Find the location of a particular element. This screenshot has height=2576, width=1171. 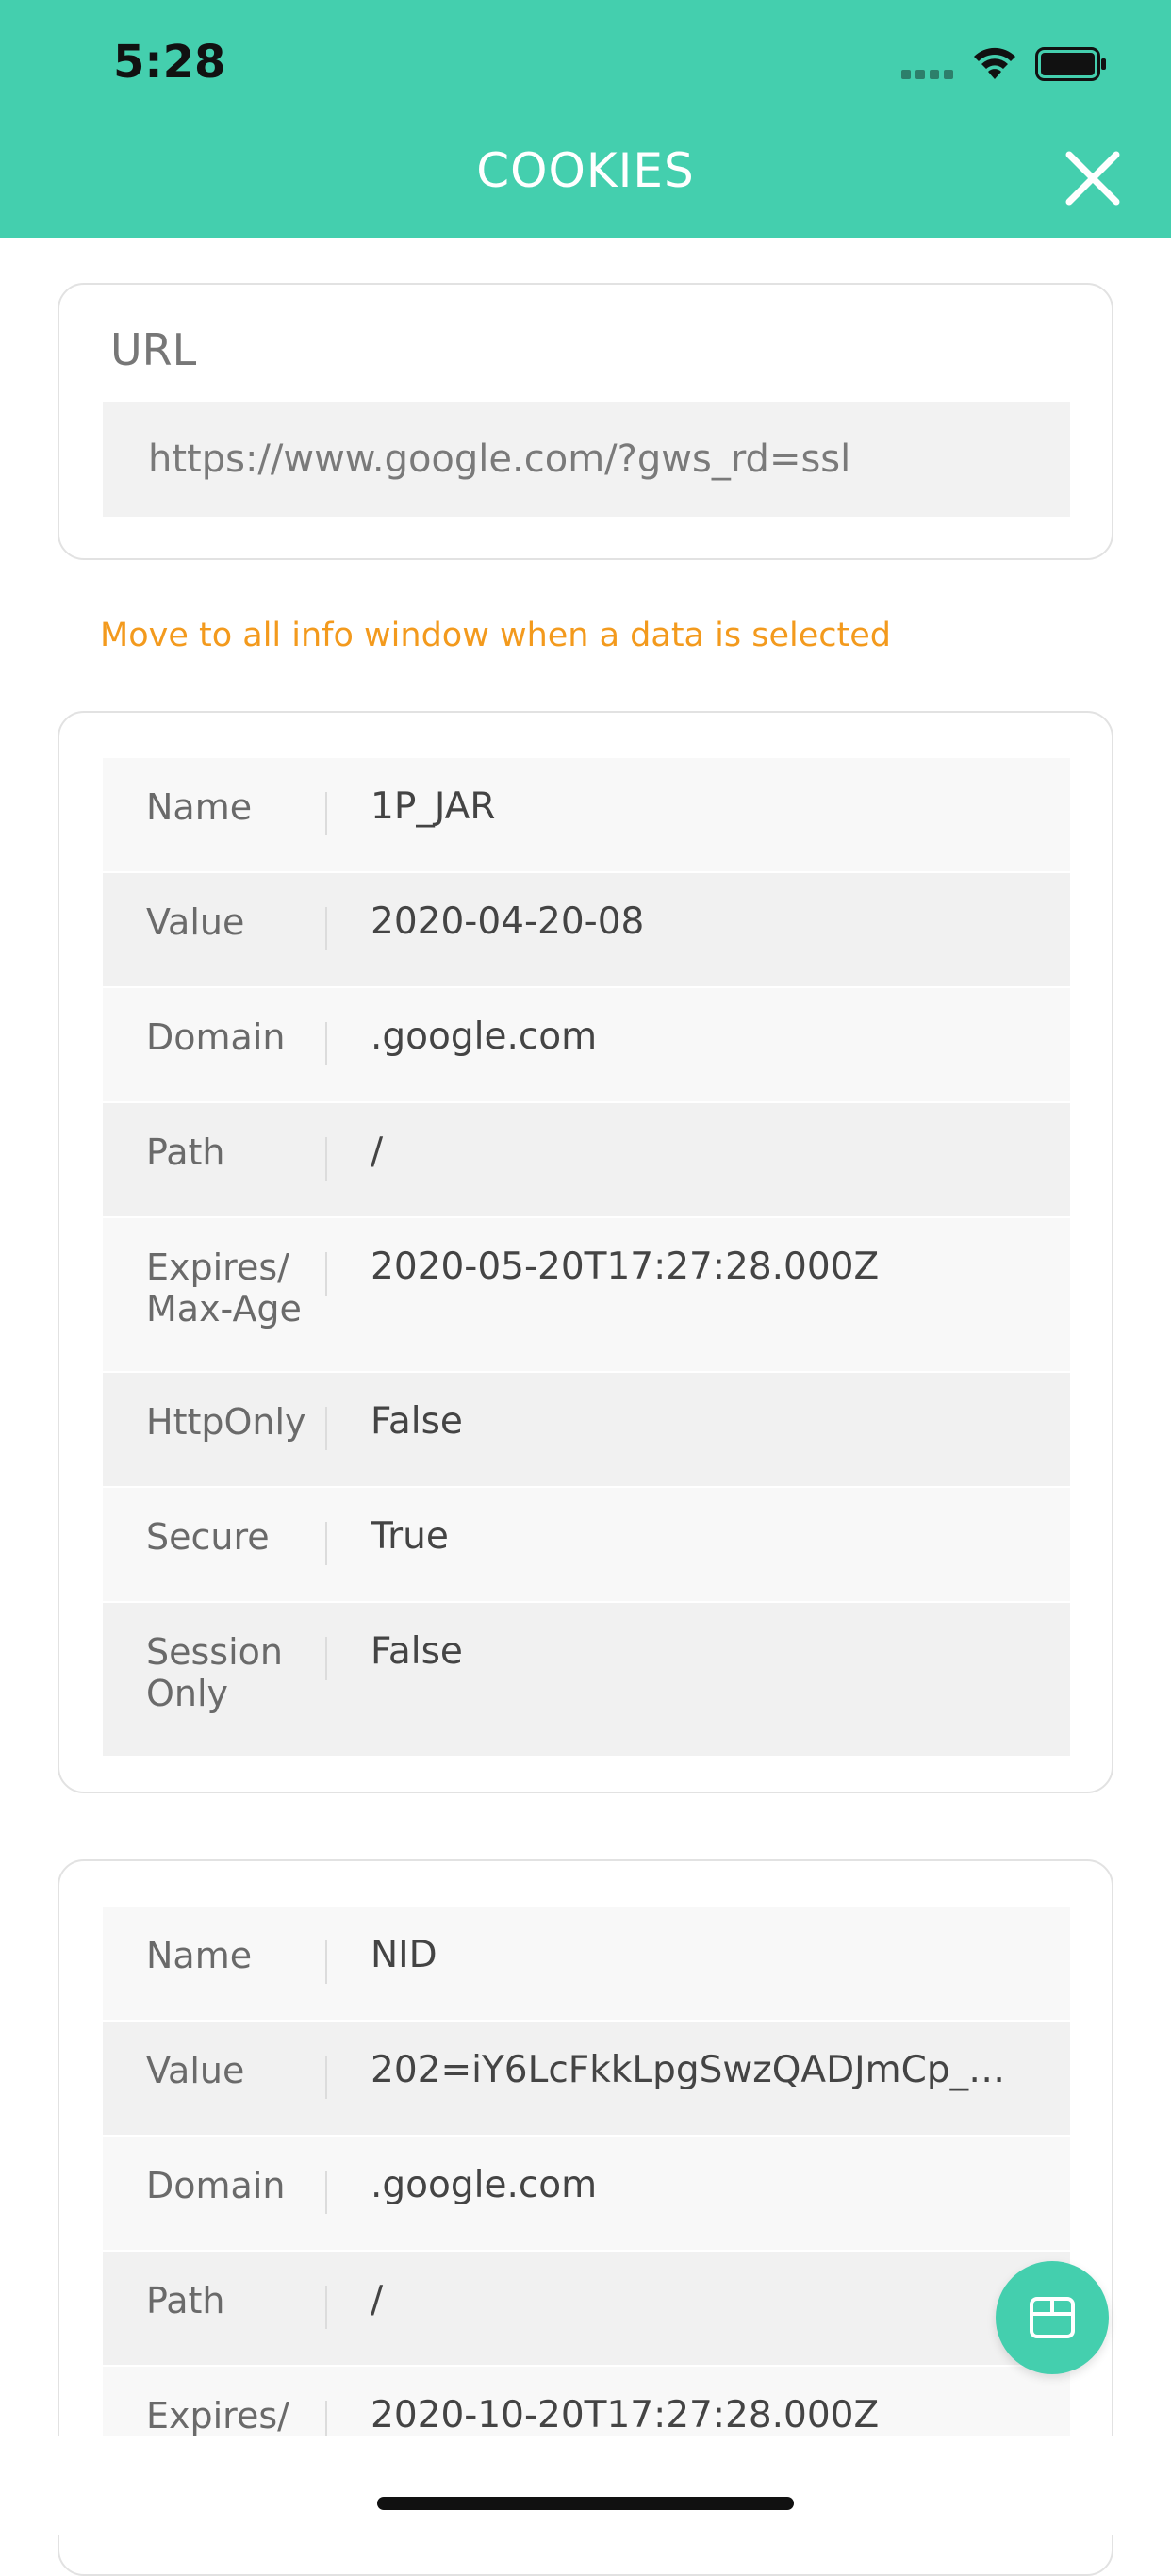

row-value: NID is located at coordinates (404, 1955).